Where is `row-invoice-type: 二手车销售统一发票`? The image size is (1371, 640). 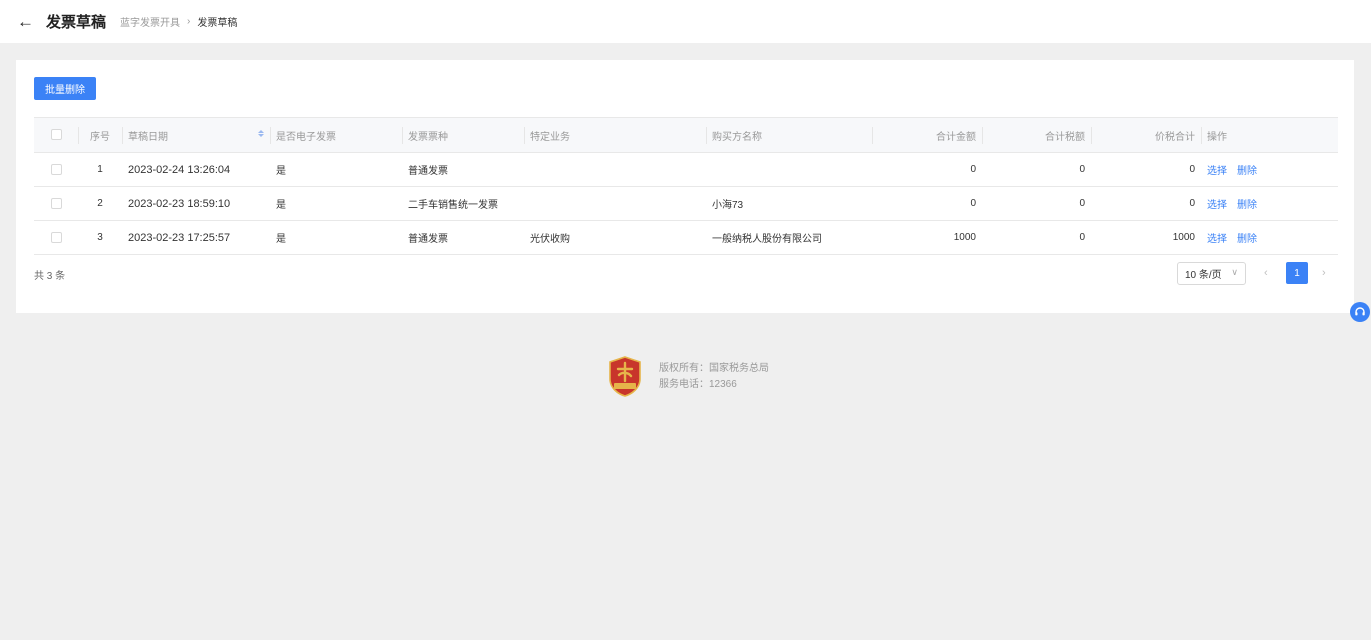 row-invoice-type: 二手车销售统一发票 is located at coordinates (463, 203).